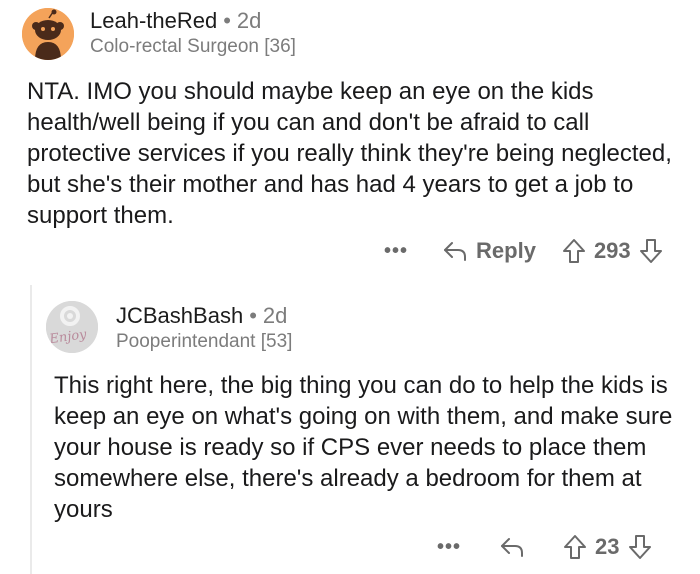 The height and width of the screenshot is (574, 700). I want to click on reply-label: Reply, so click(506, 250).